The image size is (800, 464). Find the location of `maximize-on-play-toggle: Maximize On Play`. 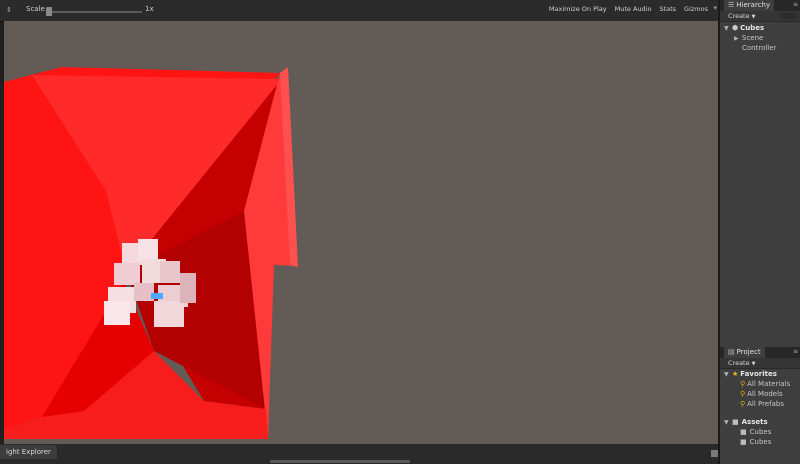

maximize-on-play-toggle: Maximize On Play is located at coordinates (578, 9).